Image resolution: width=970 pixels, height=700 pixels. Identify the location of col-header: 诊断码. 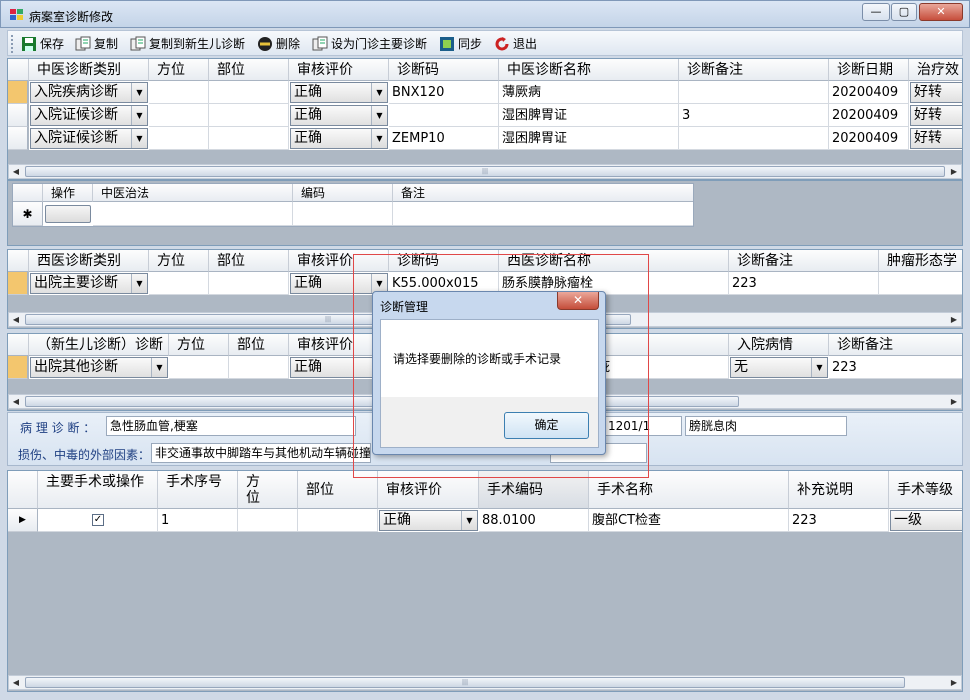
(444, 70).